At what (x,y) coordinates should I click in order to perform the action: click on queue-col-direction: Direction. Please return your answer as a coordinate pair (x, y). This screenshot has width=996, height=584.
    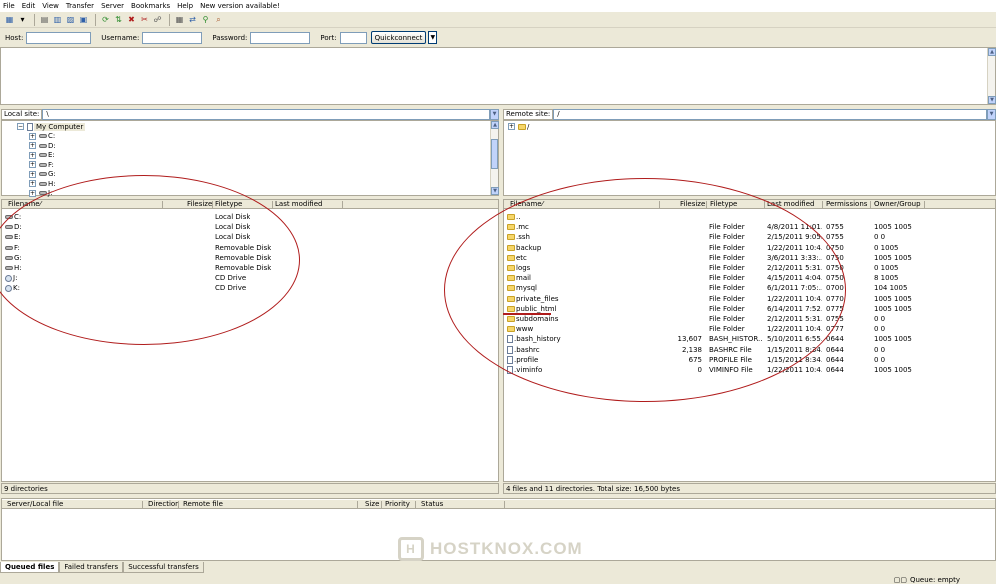
    Looking at the image, I should click on (164, 504).